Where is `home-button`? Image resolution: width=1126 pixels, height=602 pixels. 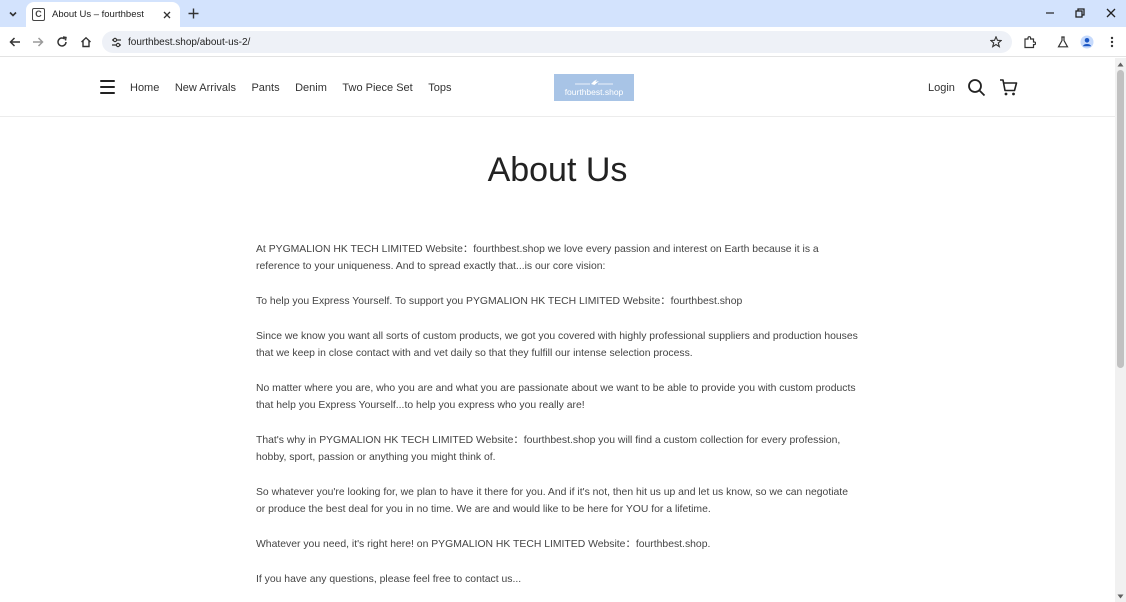
home-button is located at coordinates (86, 42).